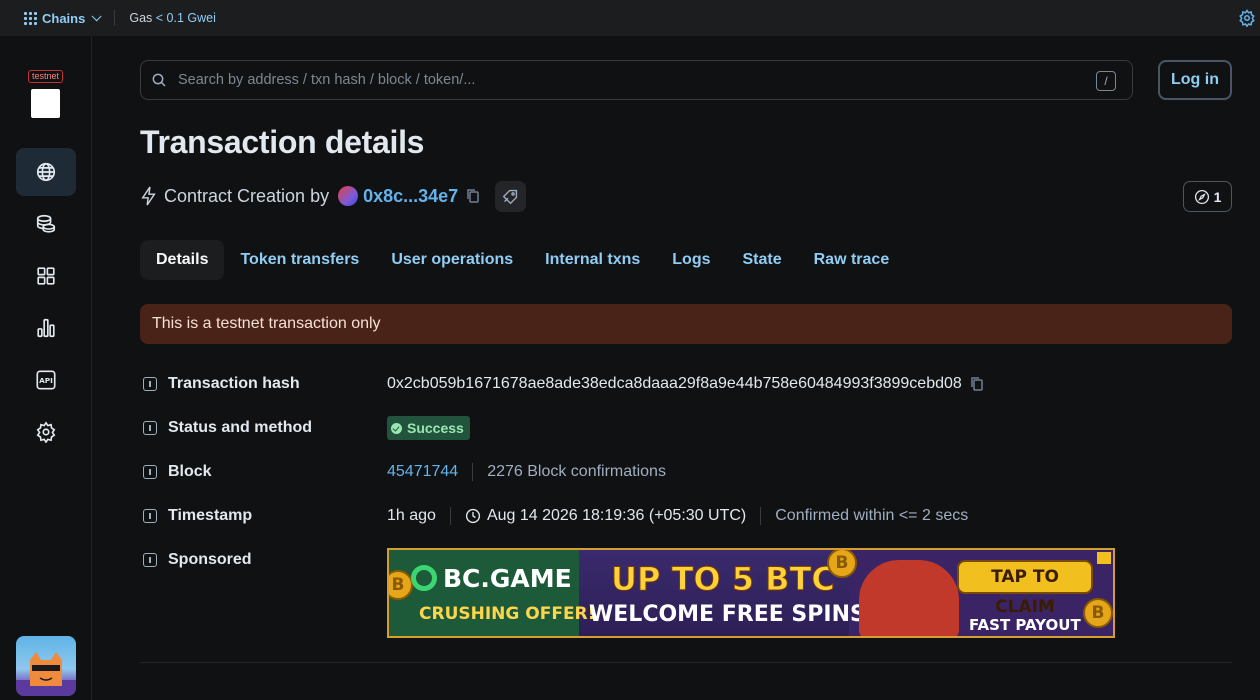  What do you see at coordinates (473, 516) in the screenshot?
I see `clock-icon` at bounding box center [473, 516].